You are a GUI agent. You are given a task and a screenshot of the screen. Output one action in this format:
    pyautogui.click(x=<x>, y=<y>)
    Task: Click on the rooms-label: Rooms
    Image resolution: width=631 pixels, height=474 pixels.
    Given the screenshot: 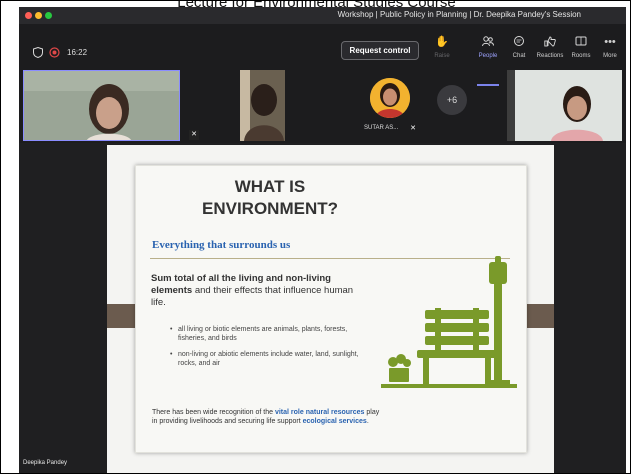 What is the action you would take?
    pyautogui.click(x=581, y=56)
    